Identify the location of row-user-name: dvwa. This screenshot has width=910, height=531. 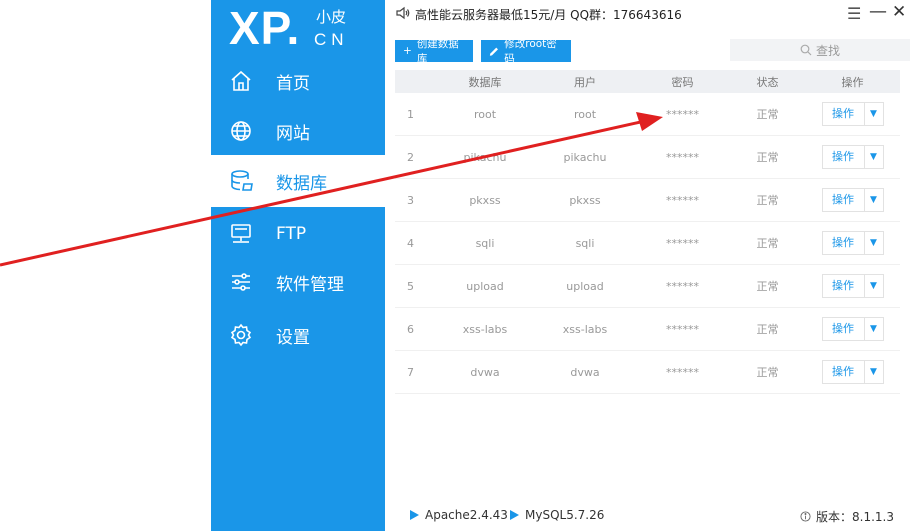
(585, 372).